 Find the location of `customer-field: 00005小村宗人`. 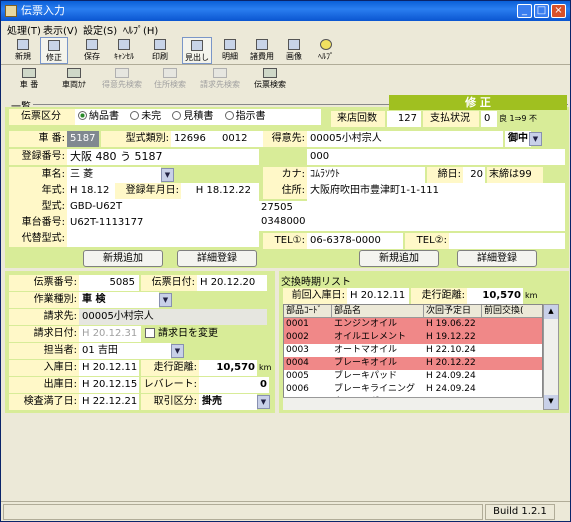

customer-field: 00005小村宗人 is located at coordinates (405, 139).